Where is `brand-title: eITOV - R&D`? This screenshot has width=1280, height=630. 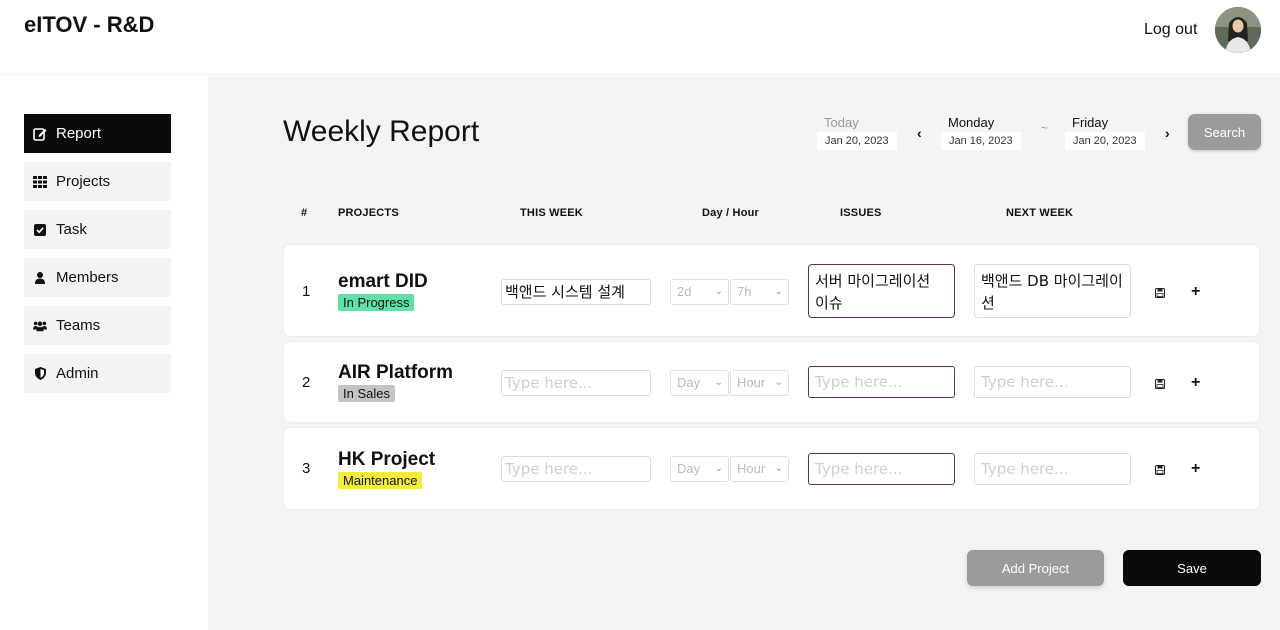
brand-title: eITOV - R&D is located at coordinates (89, 24).